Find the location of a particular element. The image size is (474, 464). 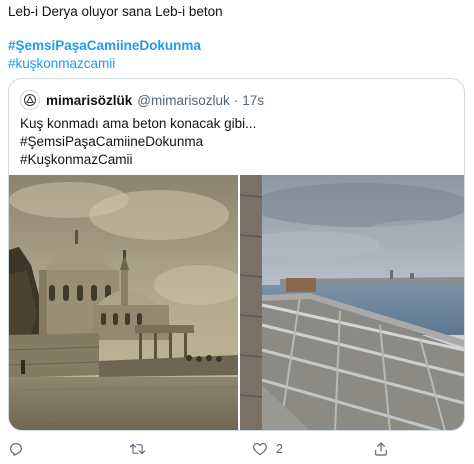

hashtag-link-kuskonmaz: #kuşkonmazcamii is located at coordinates (236, 64).